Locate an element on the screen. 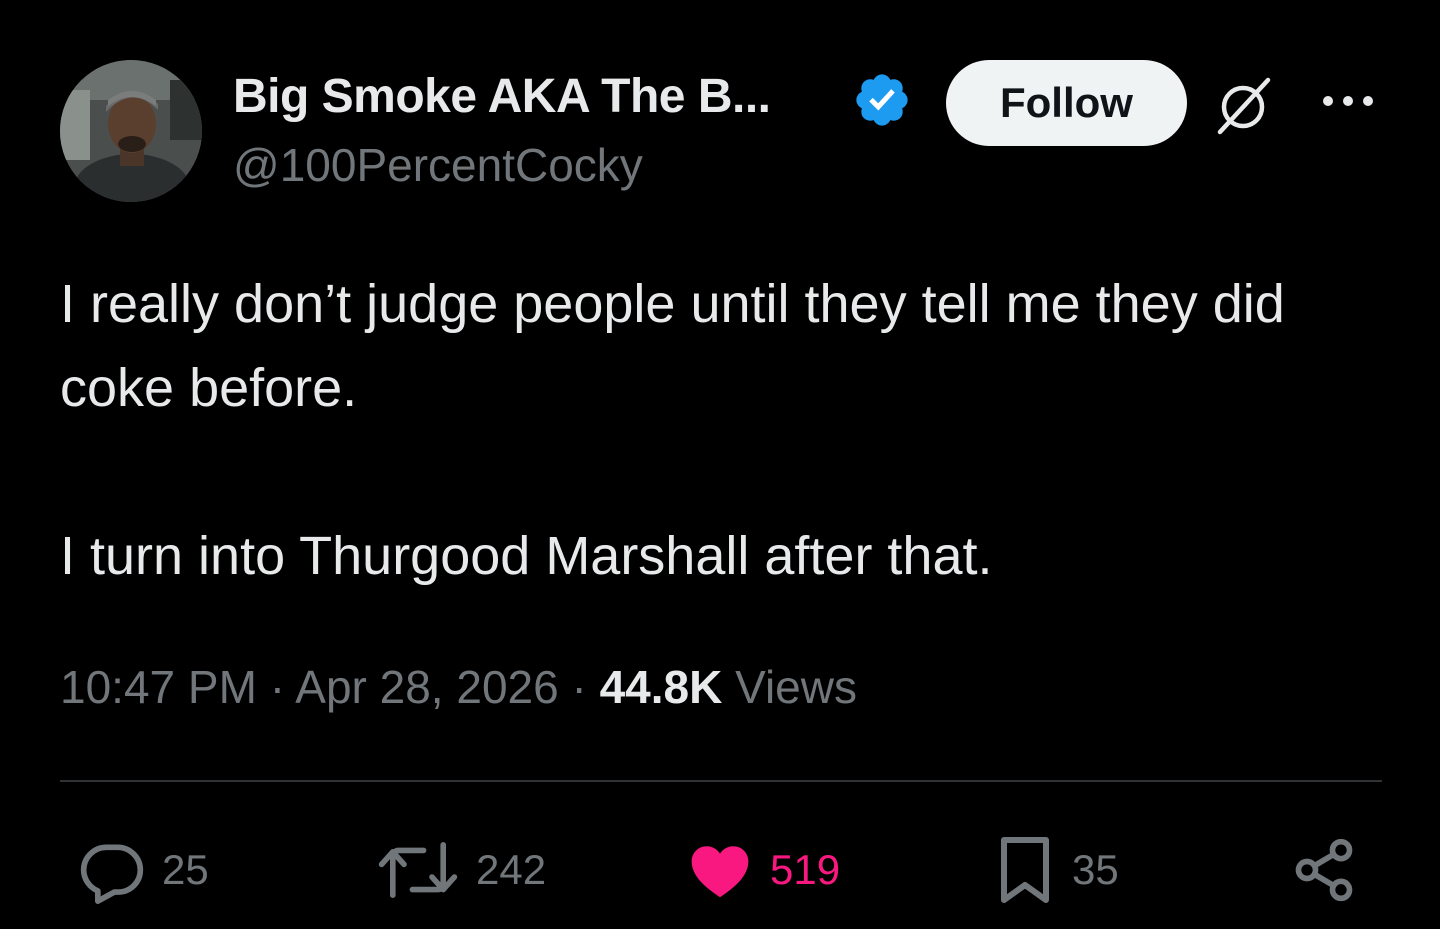 This screenshot has height=929, width=1440. author-handle: @100PercentCocky is located at coordinates (438, 165).